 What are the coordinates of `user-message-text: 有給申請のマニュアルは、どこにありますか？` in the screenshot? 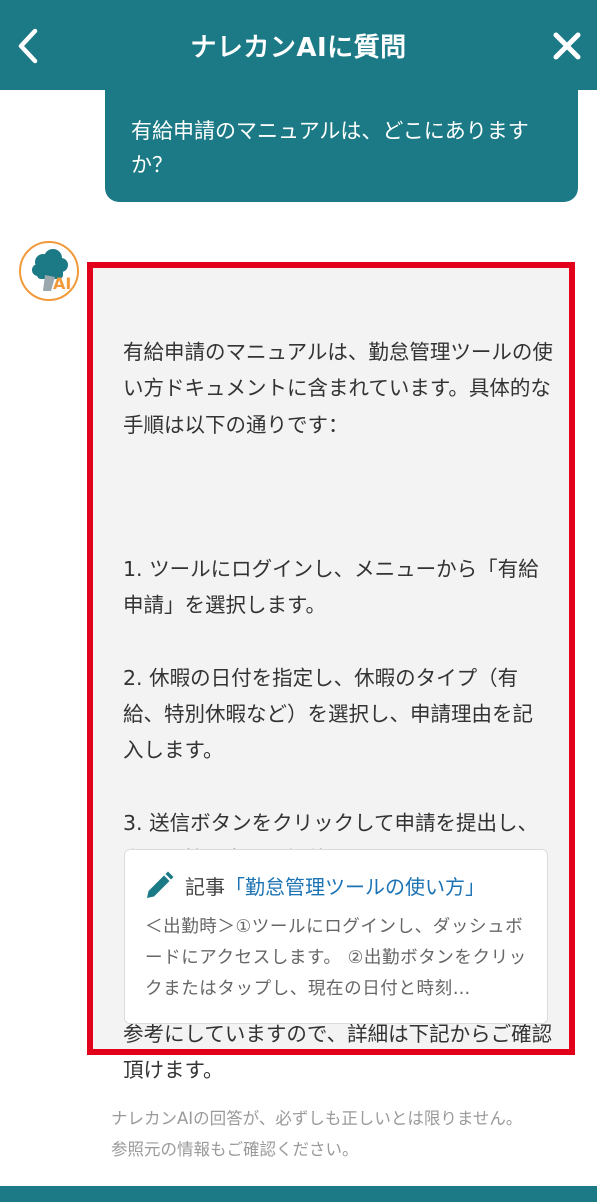 It's located at (330, 148).